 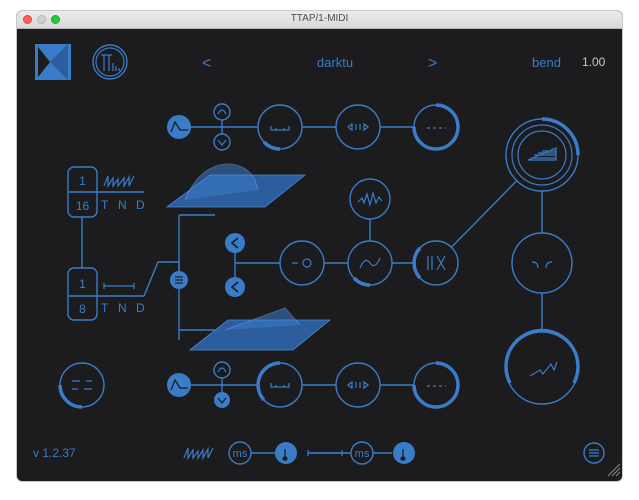 What do you see at coordinates (82, 309) in the screenshot?
I see `tap-bottom-denominator: 8` at bounding box center [82, 309].